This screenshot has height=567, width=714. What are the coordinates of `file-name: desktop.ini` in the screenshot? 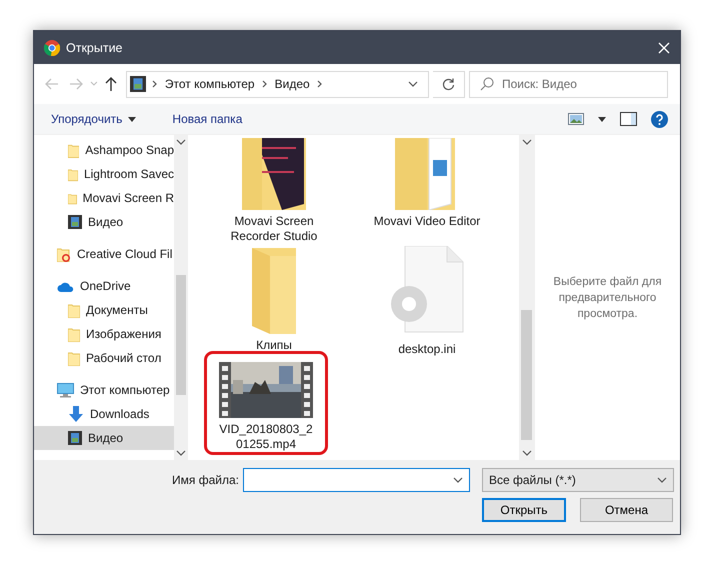 It's located at (427, 349).